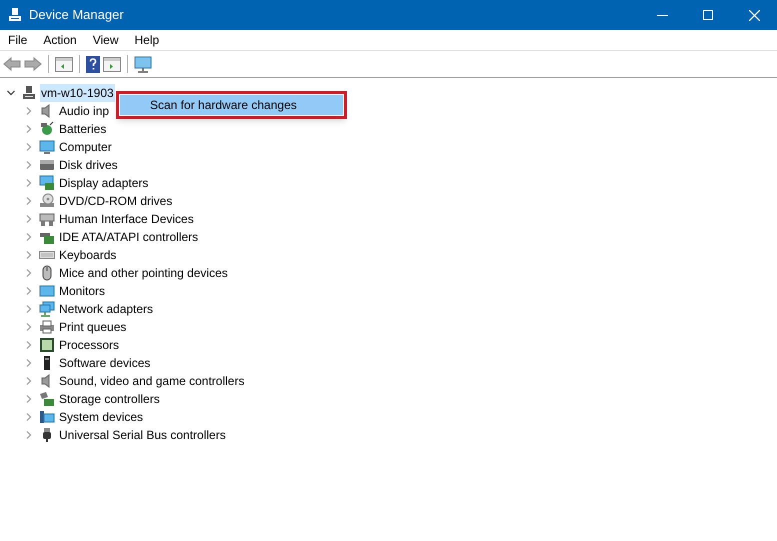 This screenshot has height=541, width=777. I want to click on minimize-icon, so click(662, 15).